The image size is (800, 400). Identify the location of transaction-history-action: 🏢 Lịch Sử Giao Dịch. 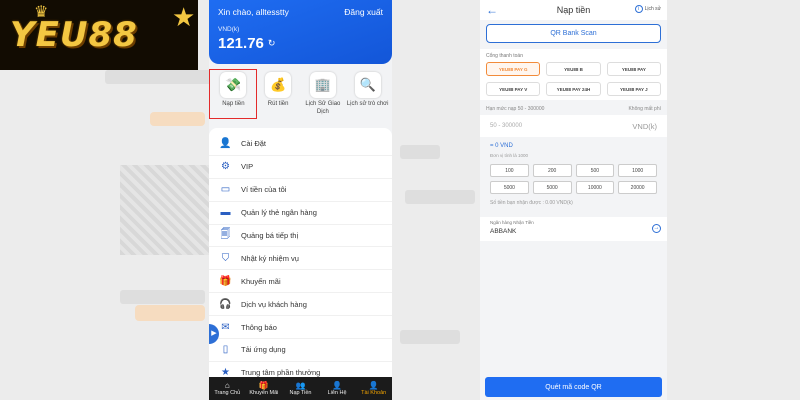
(323, 94).